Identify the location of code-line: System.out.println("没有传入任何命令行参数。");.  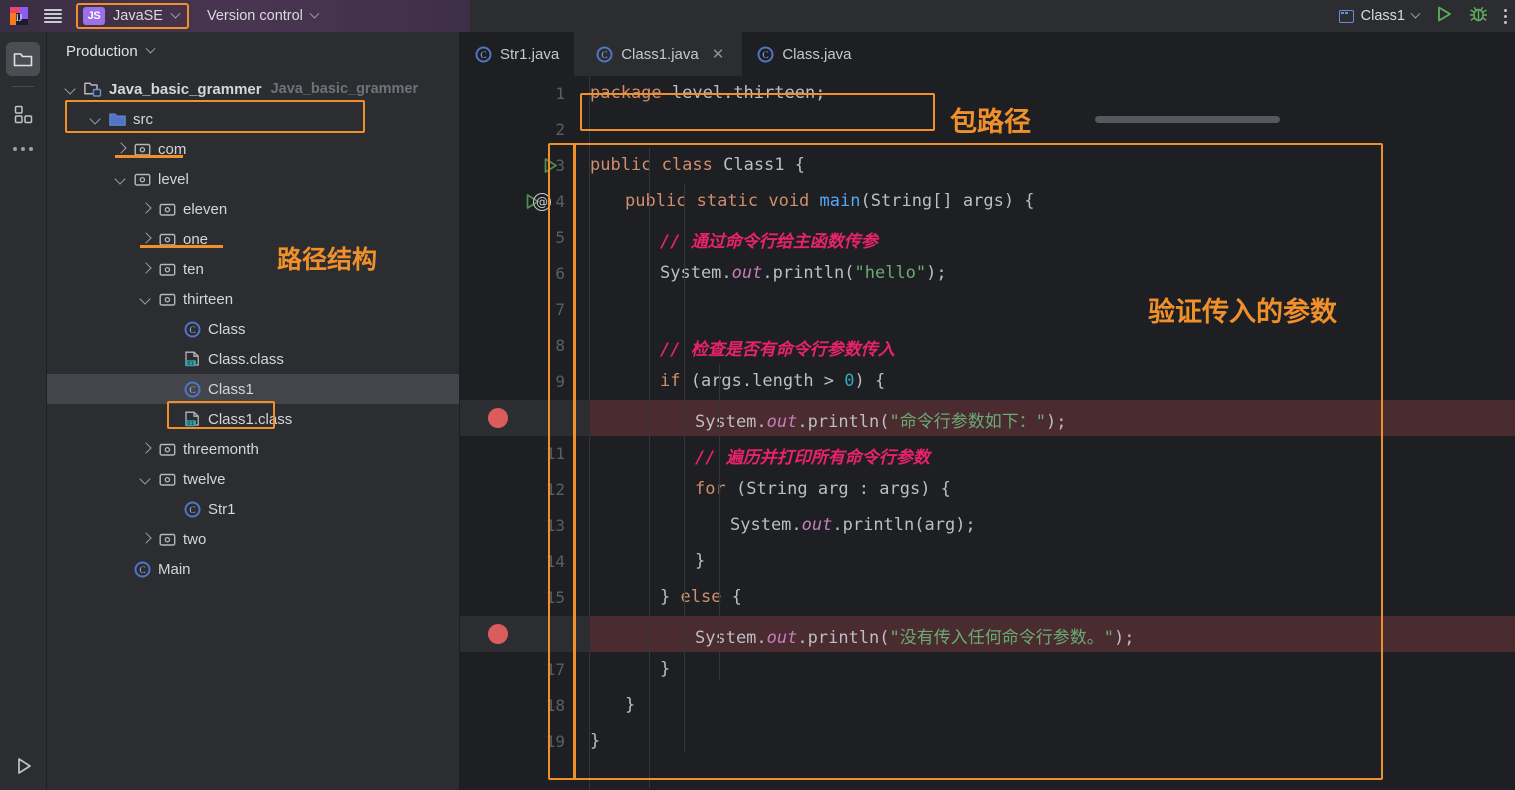
(987, 634).